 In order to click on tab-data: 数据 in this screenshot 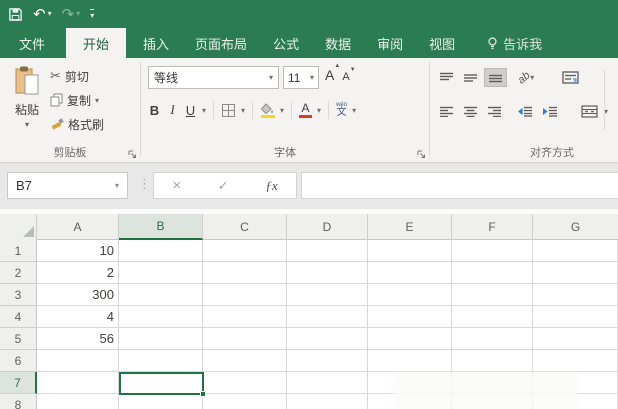, I will do `click(338, 43)`.